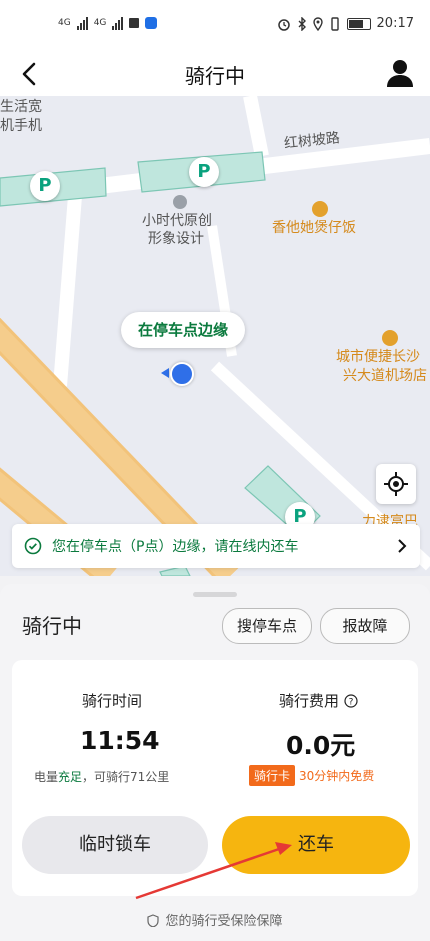 This screenshot has width=430, height=941. Describe the element at coordinates (126, 777) in the screenshot. I see `battery-suffix: ，可骑行71公里` at that location.